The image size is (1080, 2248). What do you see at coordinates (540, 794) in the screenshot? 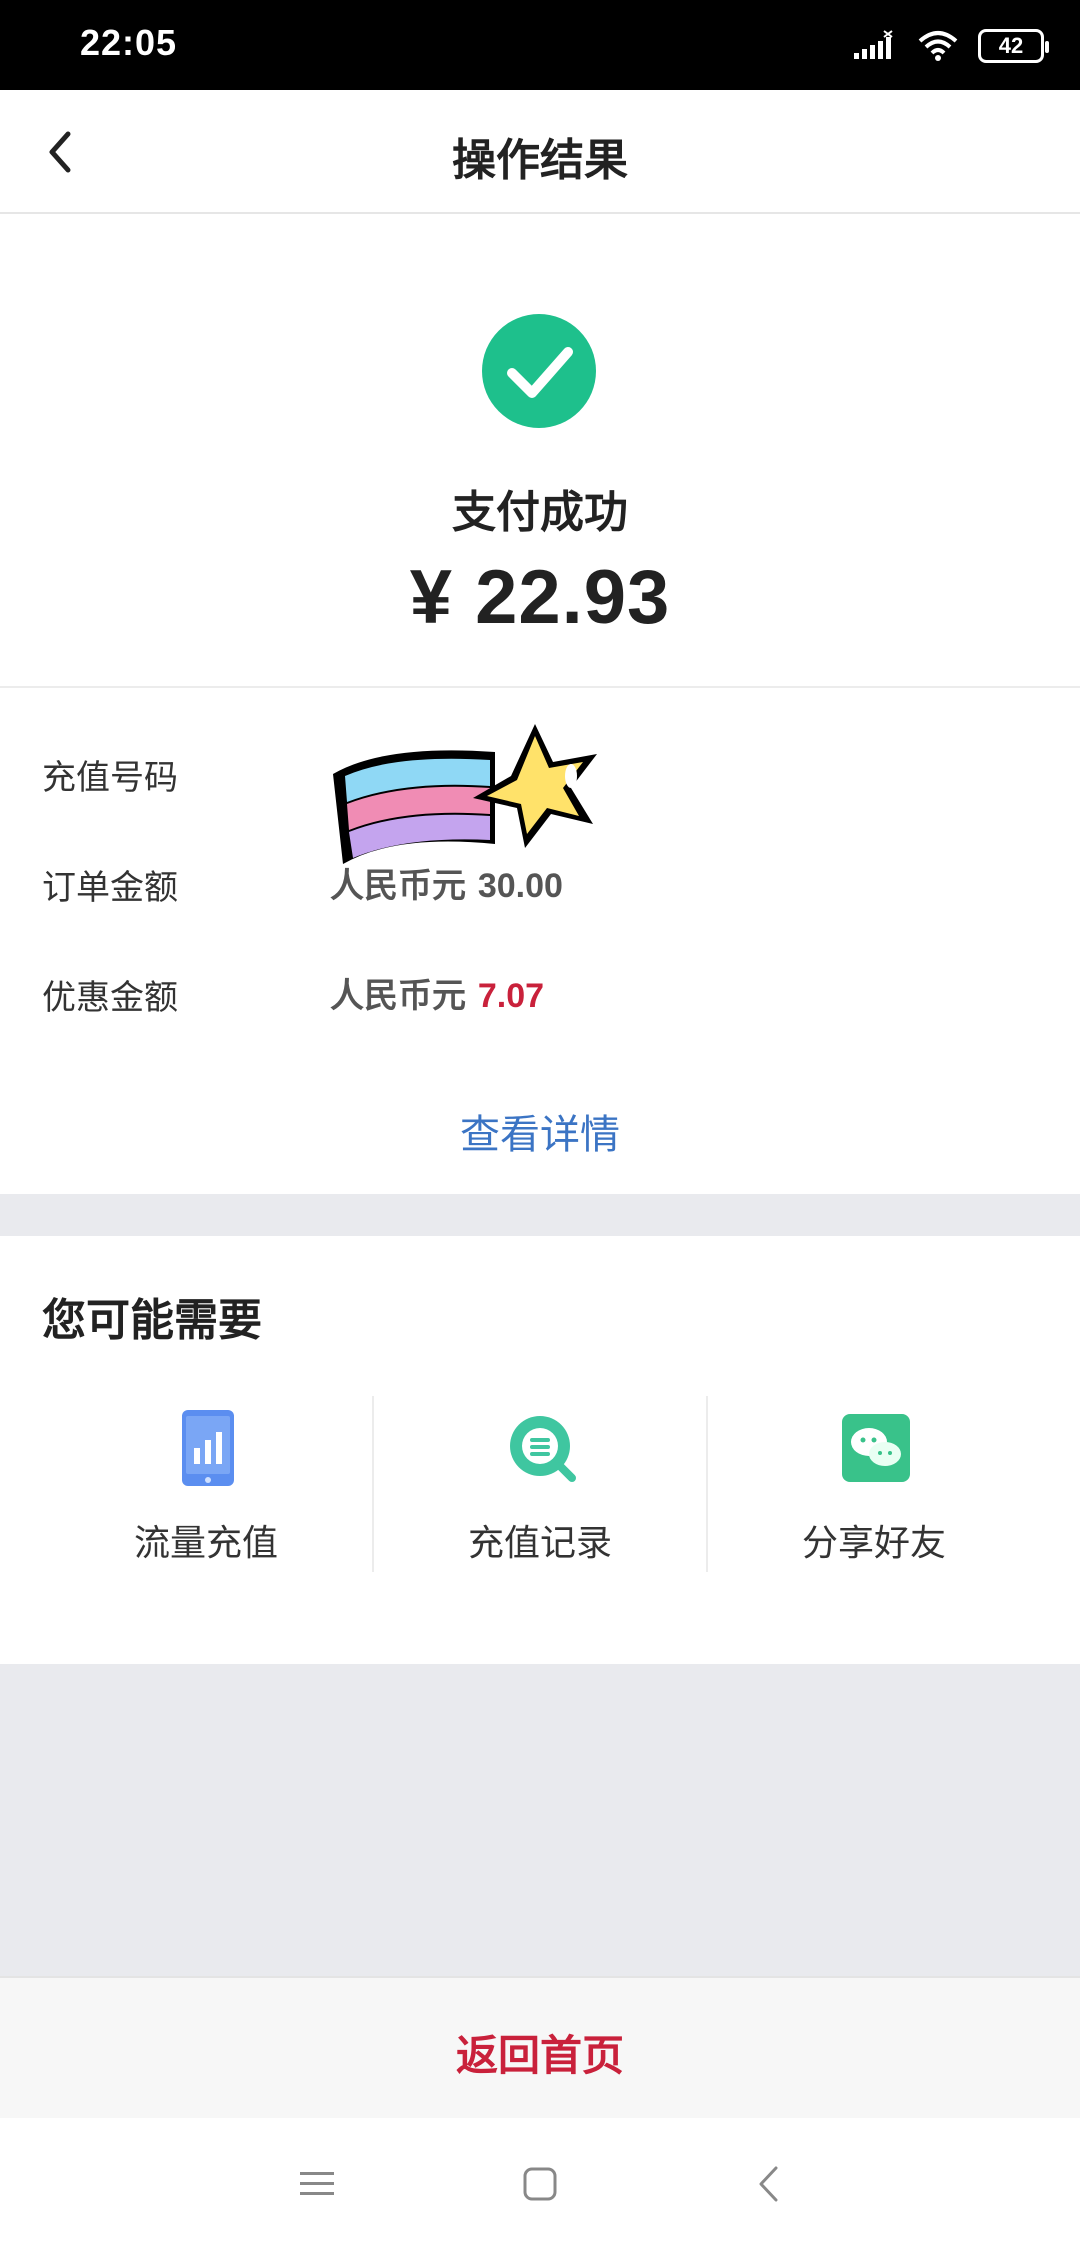
I see `recharge-number-row: 充值号码` at bounding box center [540, 794].